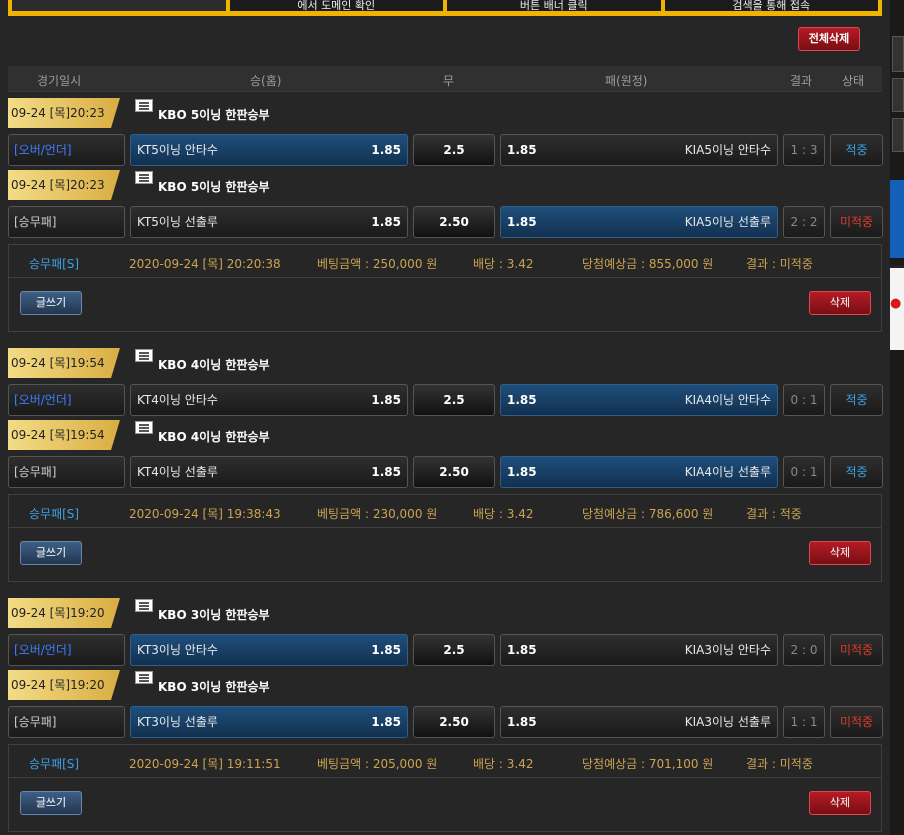  I want to click on banner-segment-blank, so click(119, 5).